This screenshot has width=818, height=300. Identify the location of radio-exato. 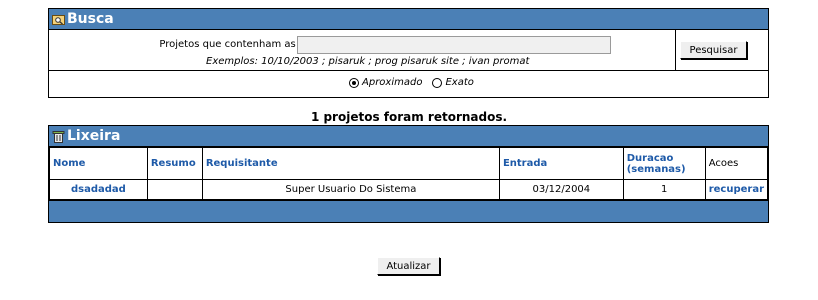
(437, 82).